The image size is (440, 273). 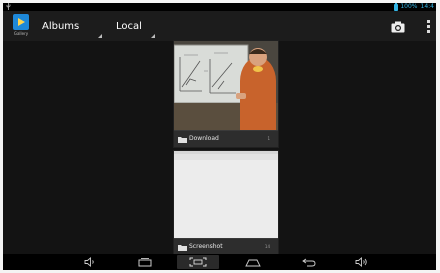 What do you see at coordinates (398, 27) in the screenshot?
I see `camera-icon` at bounding box center [398, 27].